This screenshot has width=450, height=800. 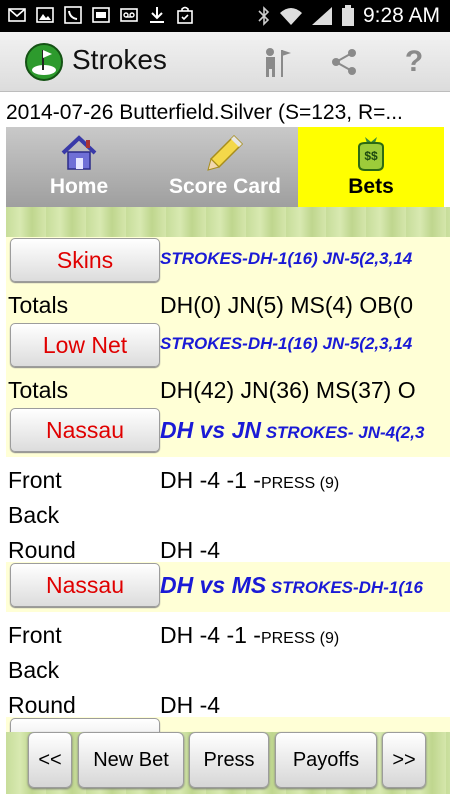 I want to click on tab-home: Home, so click(x=79, y=167).